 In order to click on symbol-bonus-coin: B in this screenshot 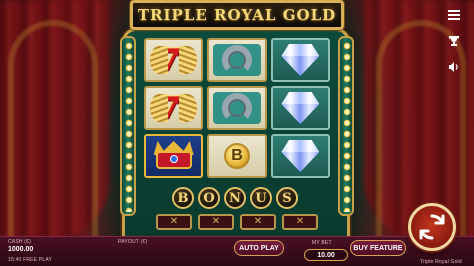, I will do `click(237, 156)`.